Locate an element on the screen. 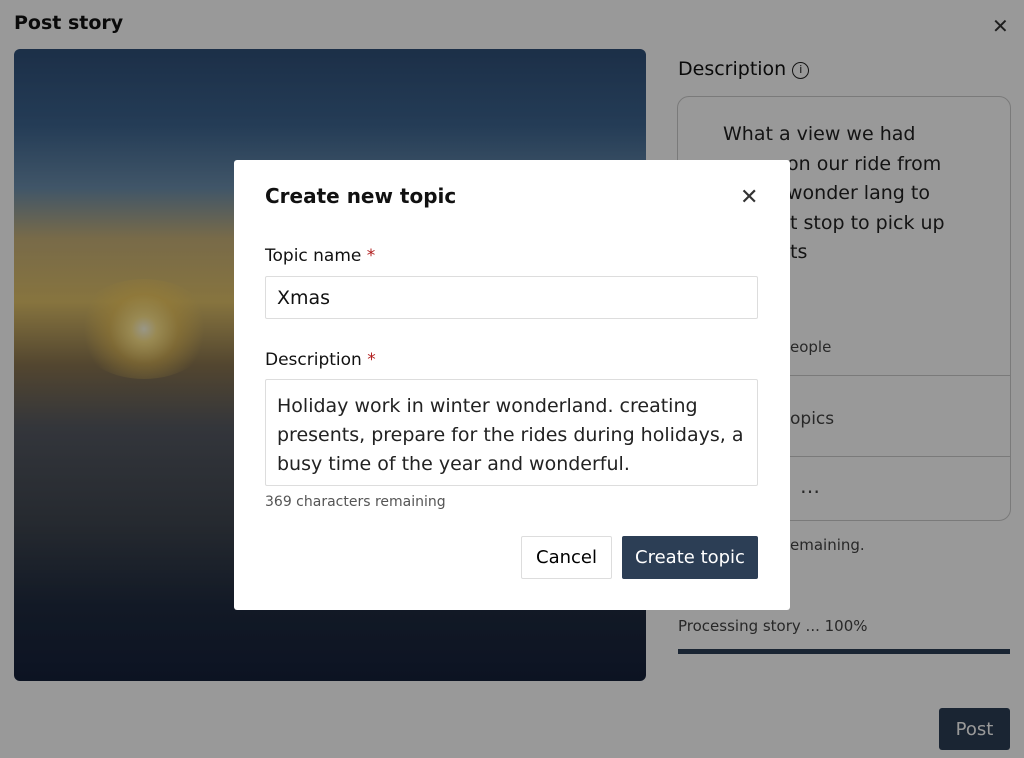 The image size is (1024, 758). topic-name-input is located at coordinates (511, 297).